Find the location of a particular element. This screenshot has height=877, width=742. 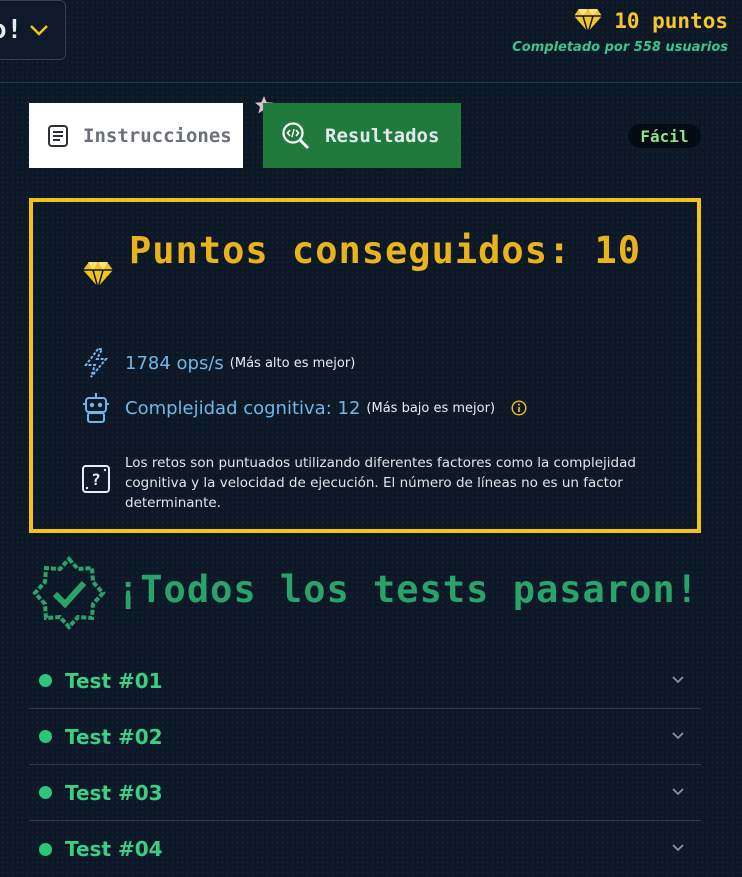

ops-note: (Más alto es mejor) is located at coordinates (292, 363).